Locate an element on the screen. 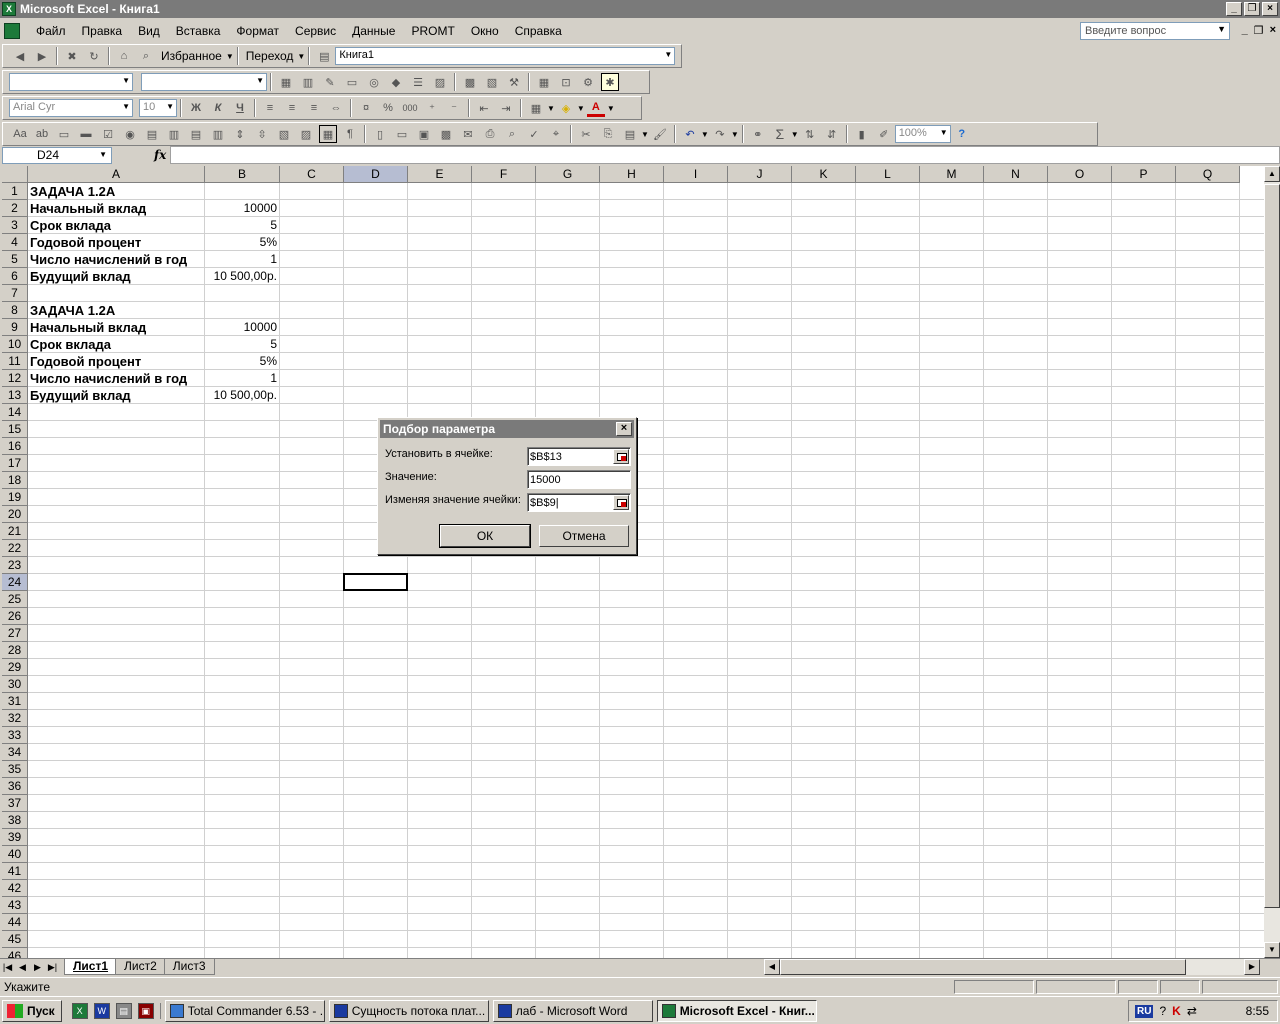  row-header: 28 is located at coordinates (15, 650).